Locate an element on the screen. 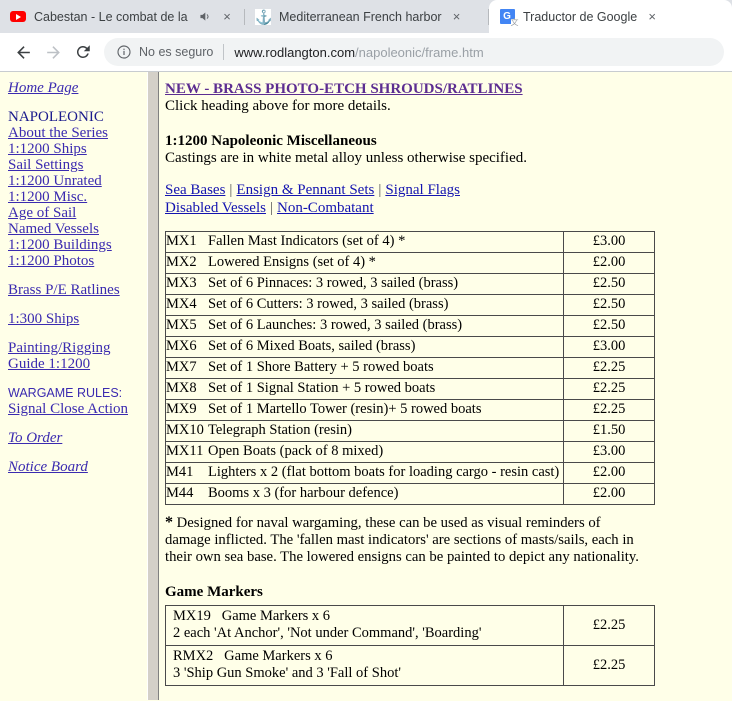 The width and height of the screenshot is (732, 701). product-code: MX8 is located at coordinates (186, 389).